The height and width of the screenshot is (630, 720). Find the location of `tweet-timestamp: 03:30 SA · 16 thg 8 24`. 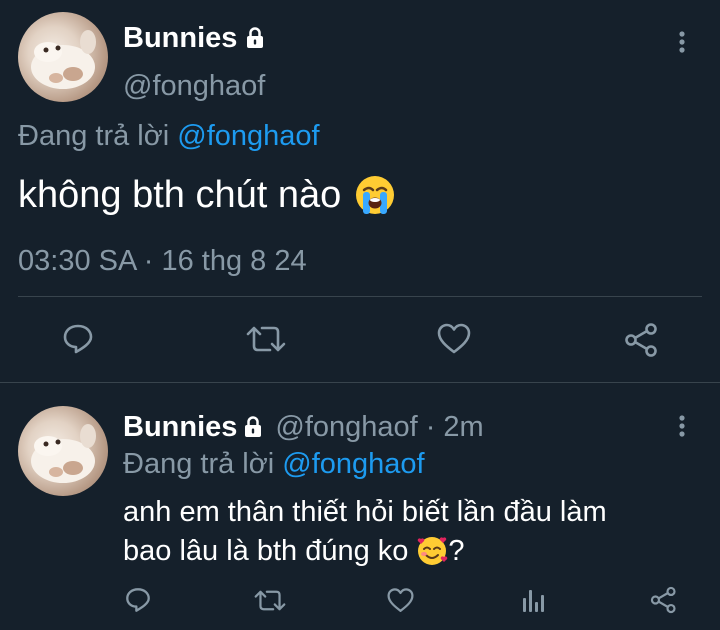

tweet-timestamp: 03:30 SA · 16 thg 8 24 is located at coordinates (162, 261).